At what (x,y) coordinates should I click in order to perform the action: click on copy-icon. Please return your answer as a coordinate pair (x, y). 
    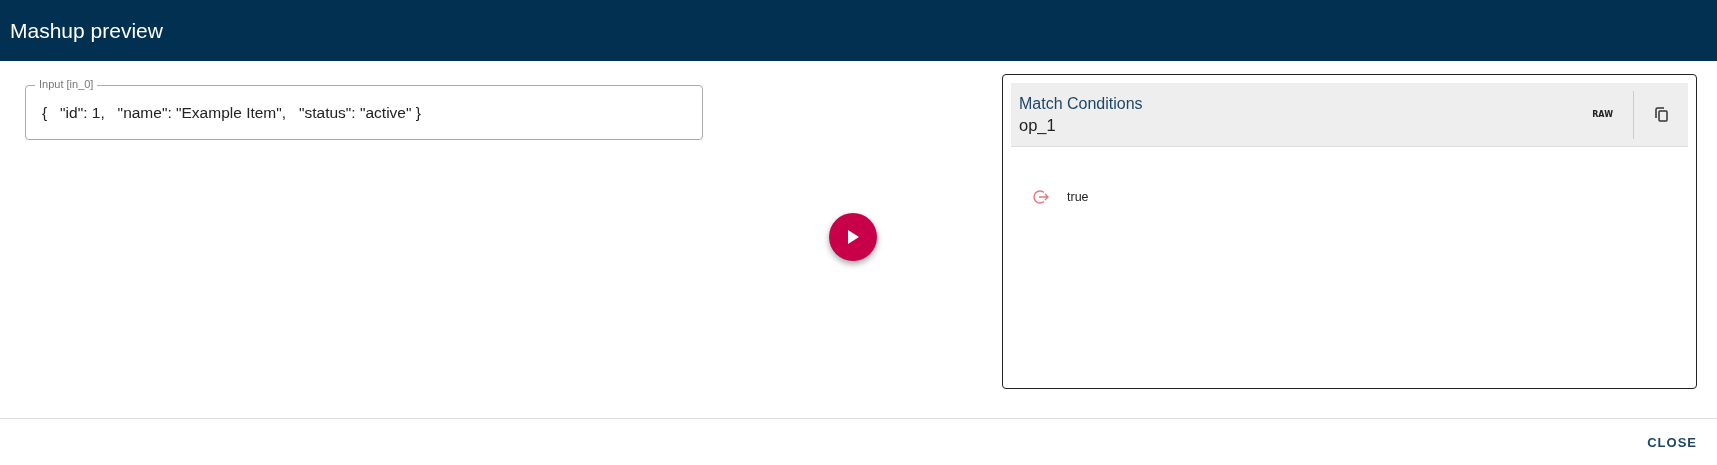
    Looking at the image, I should click on (1661, 114).